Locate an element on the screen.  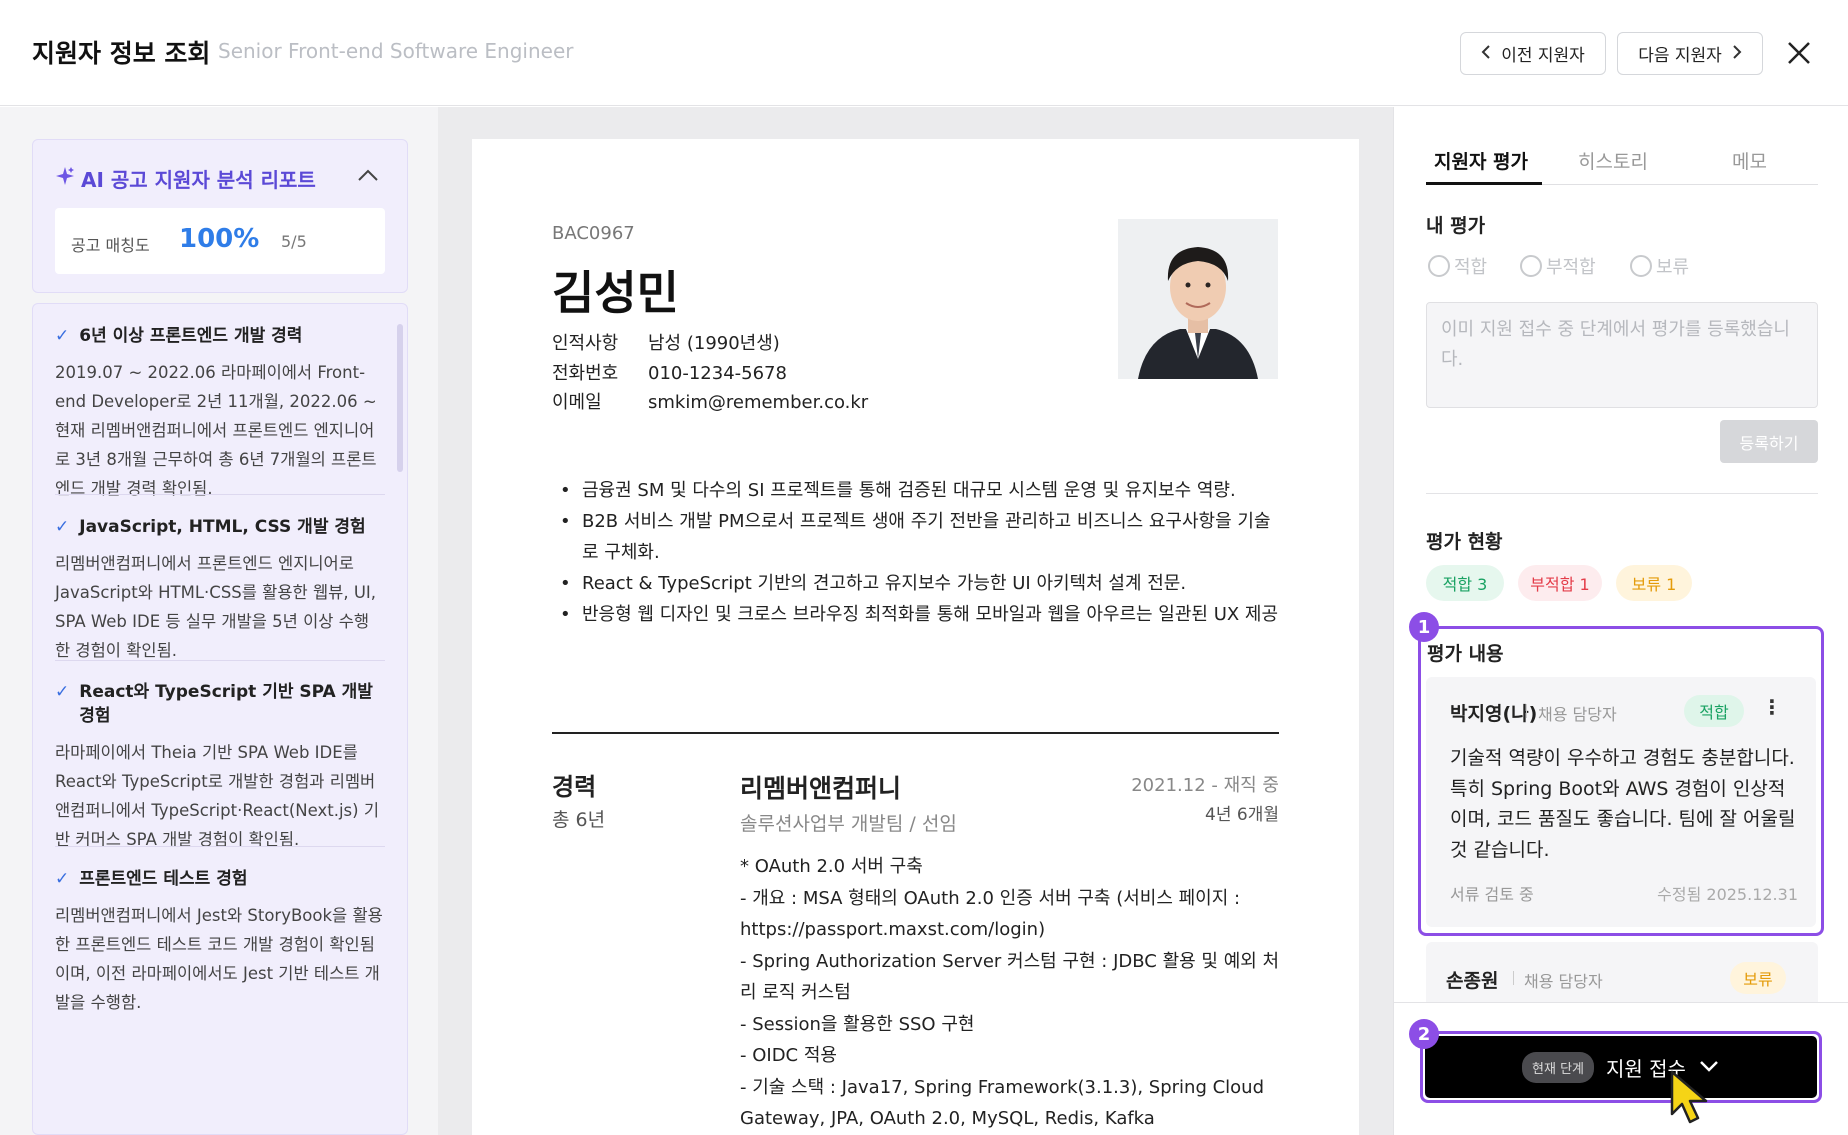
tab-bar: 지원자 평가 히스토리 메모 is located at coordinates (1622, 161).